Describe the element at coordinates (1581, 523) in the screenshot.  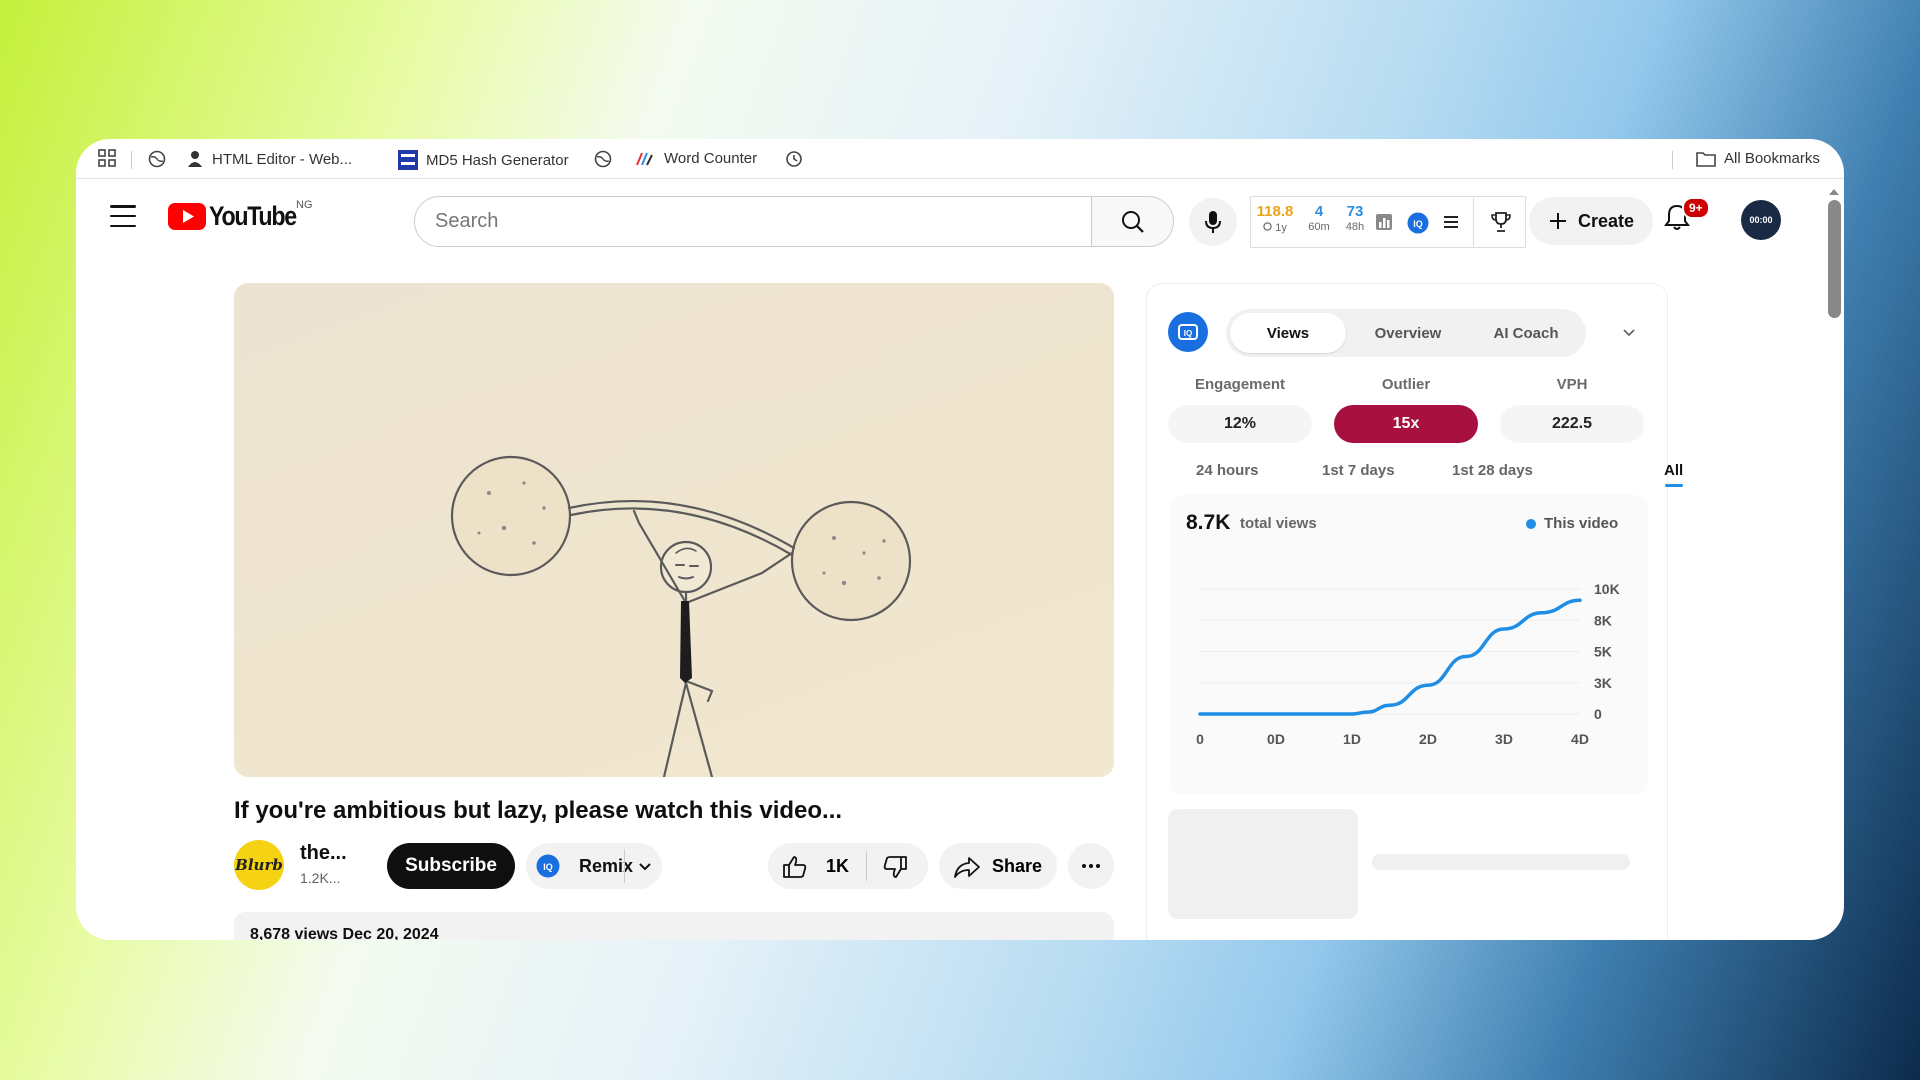
I see `legend-label: This video` at that location.